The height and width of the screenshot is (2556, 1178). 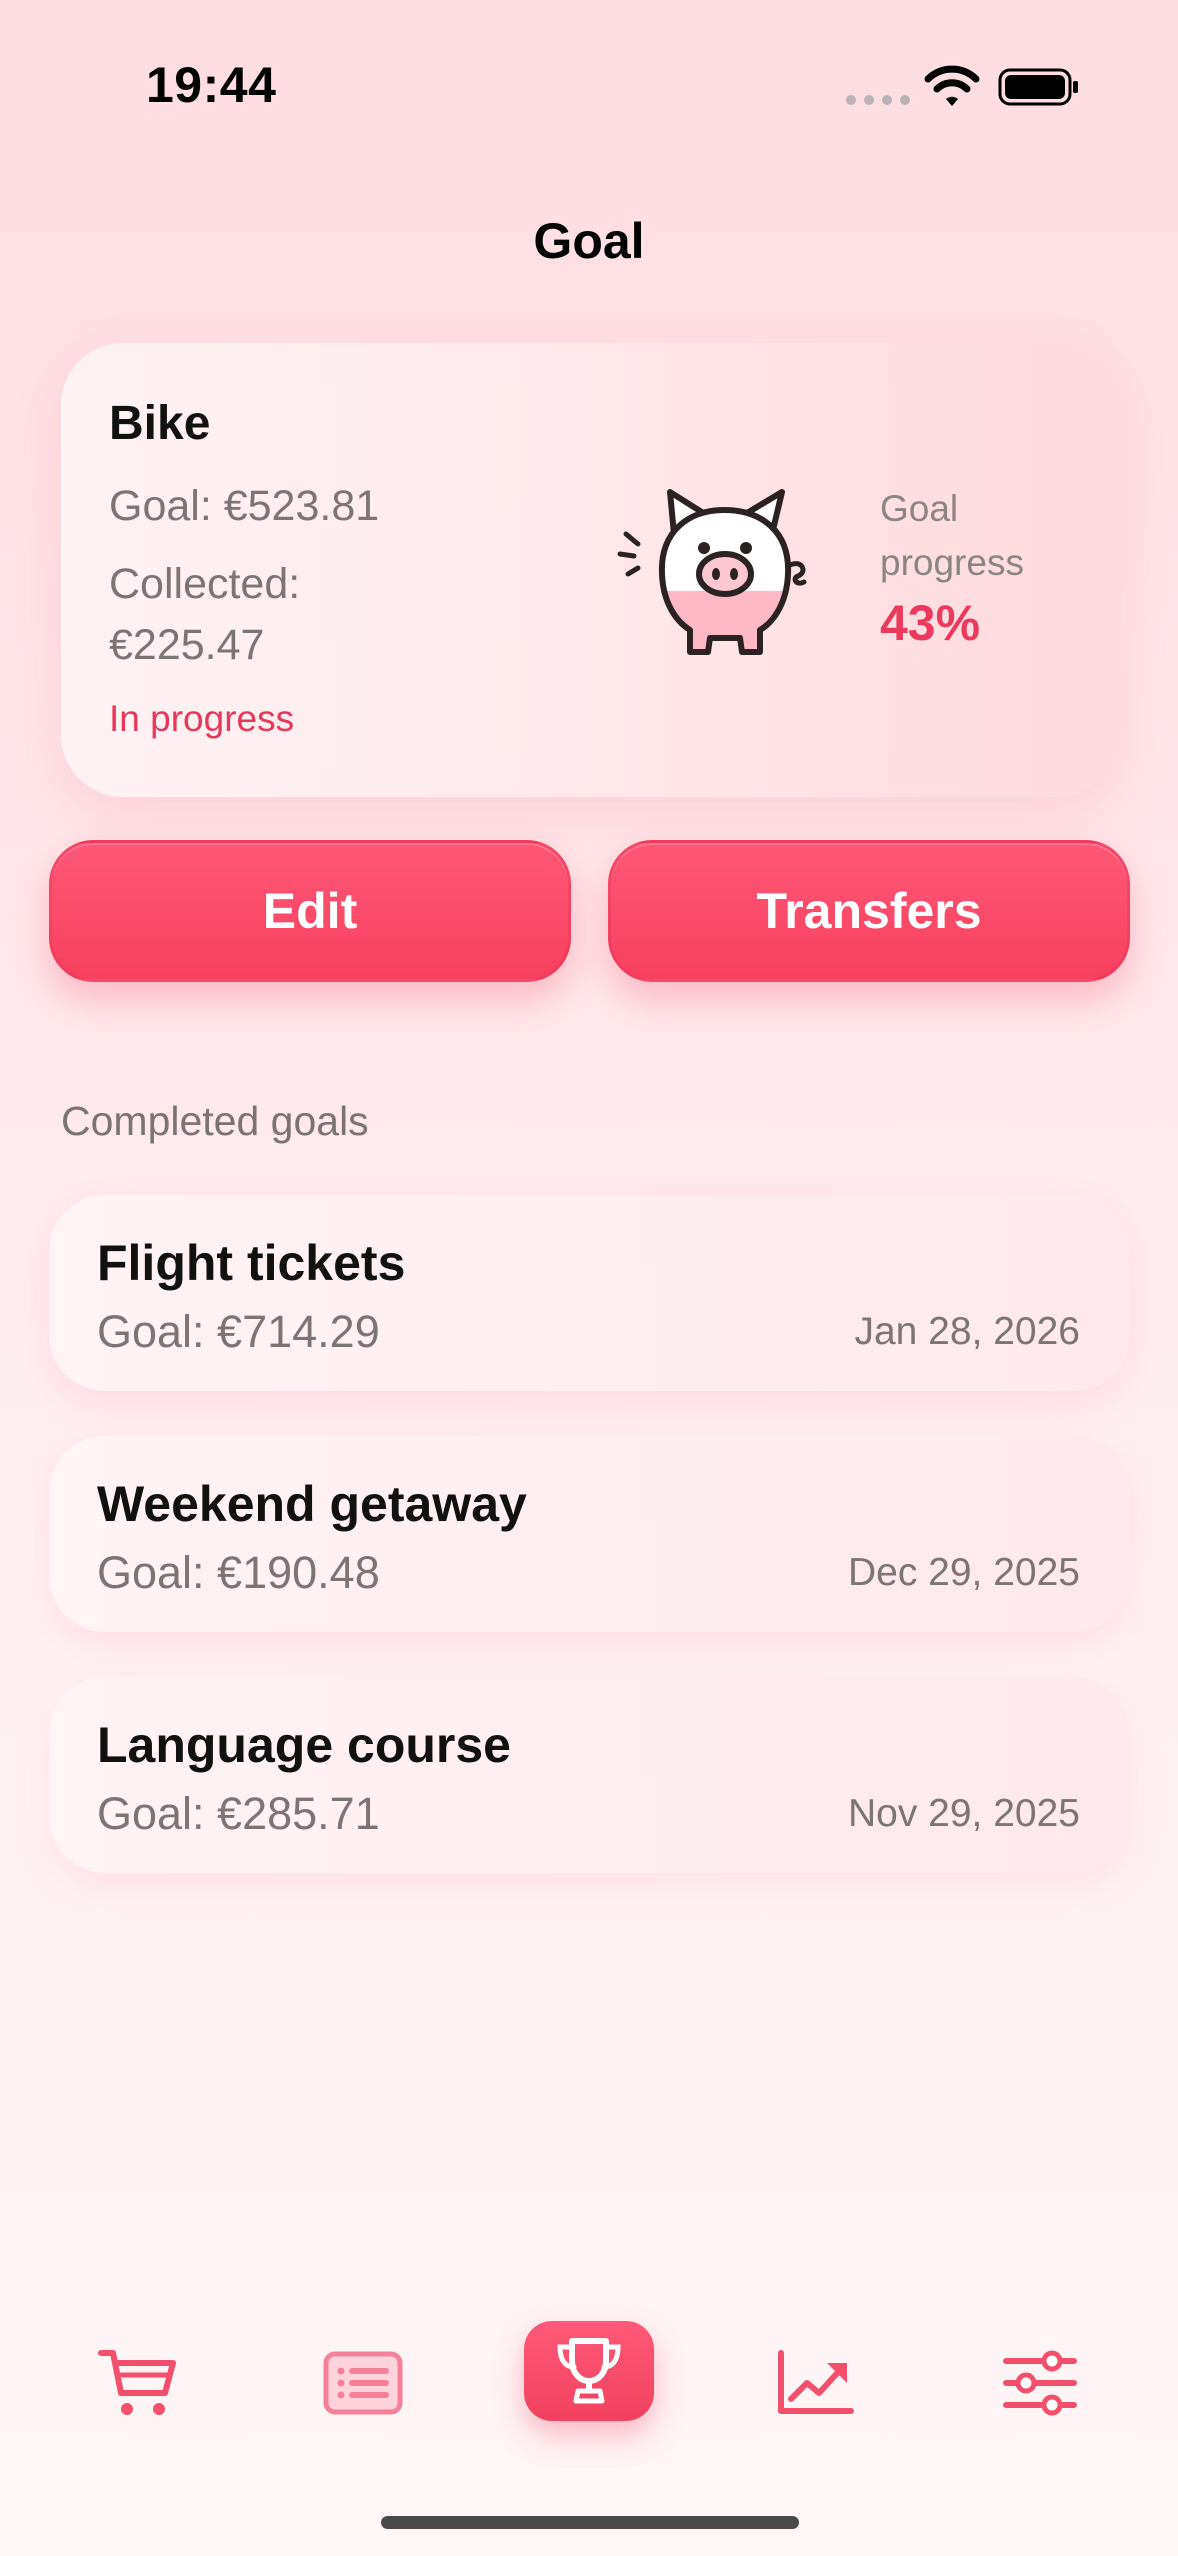 I want to click on completed-goal-name: Flight tickets, so click(x=251, y=1263).